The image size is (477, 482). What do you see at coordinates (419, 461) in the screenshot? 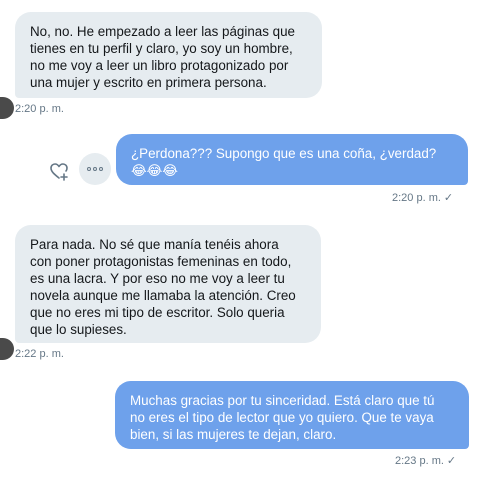
I see `timestamp-text: 2:23 p. m.` at bounding box center [419, 461].